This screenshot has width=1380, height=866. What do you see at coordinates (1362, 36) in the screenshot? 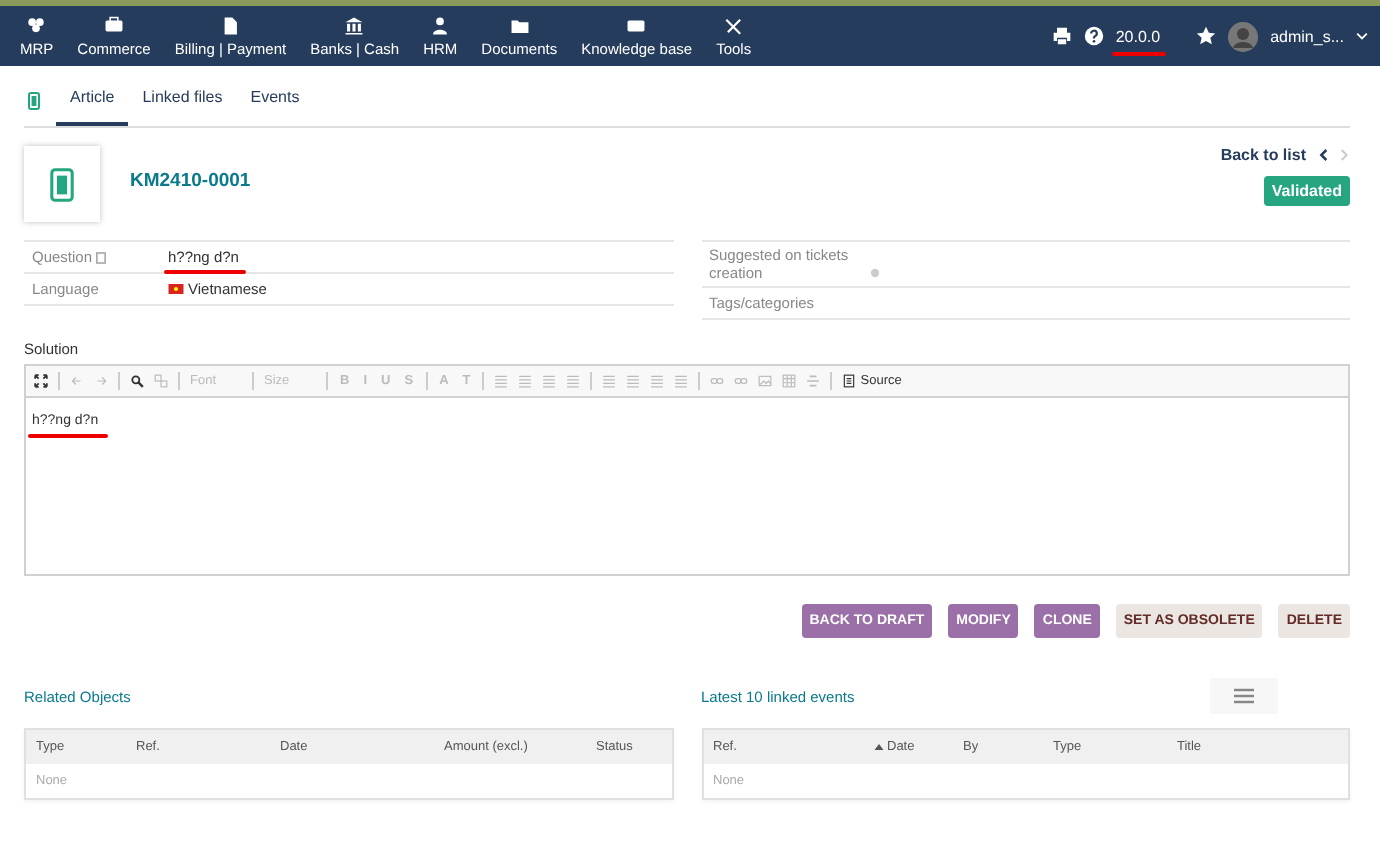
I see `chevron-down-icon` at bounding box center [1362, 36].